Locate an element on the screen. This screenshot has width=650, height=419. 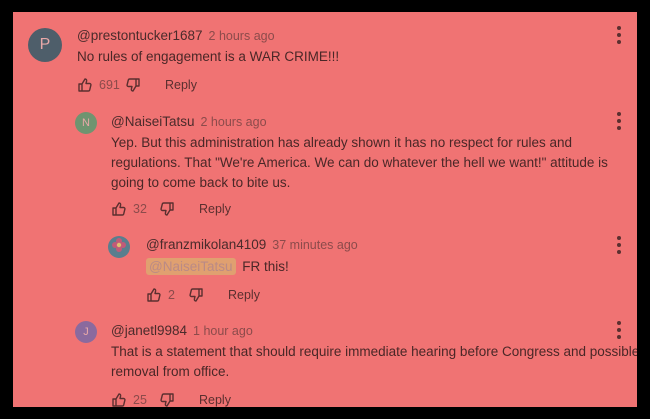
comment-header: @NaiseiTatsu 2 hours ago is located at coordinates (189, 121).